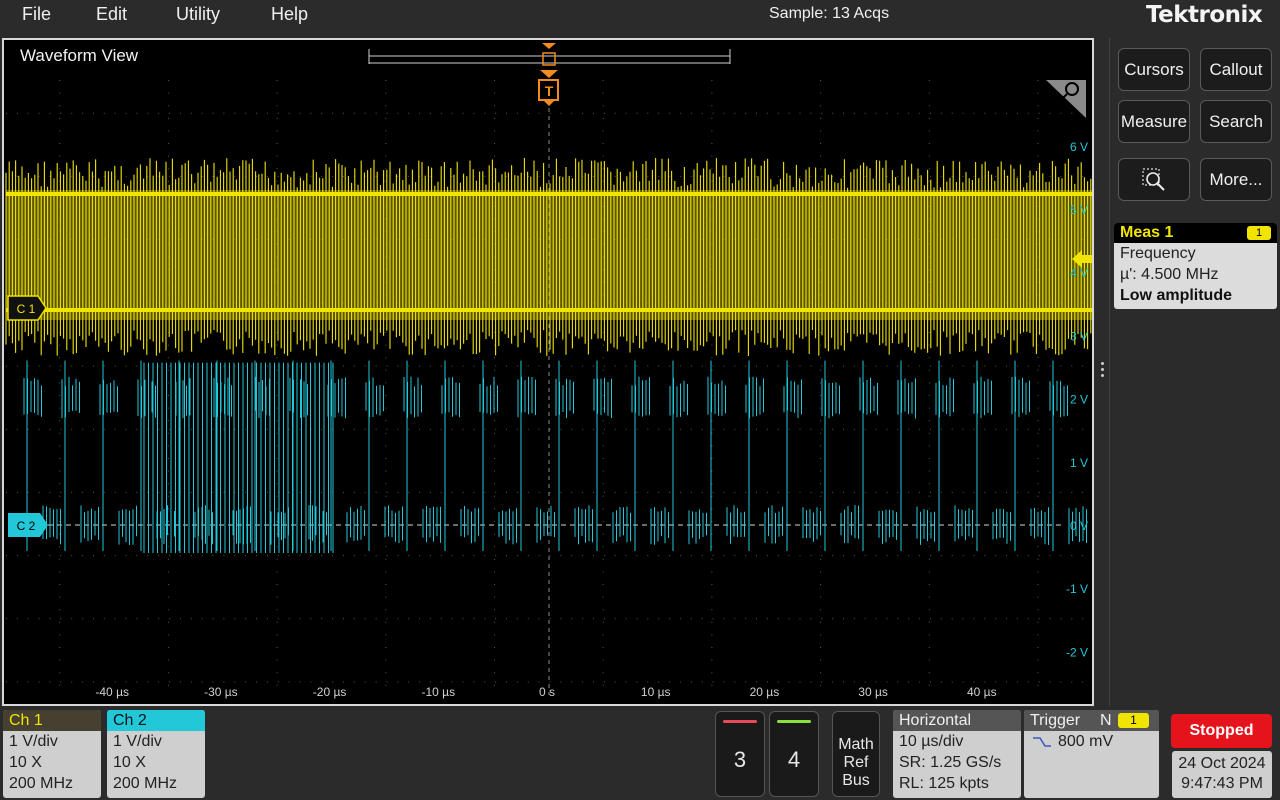 This screenshot has width=1280, height=800. Describe the element at coordinates (1236, 121) in the screenshot. I see `search-button: Search` at that location.